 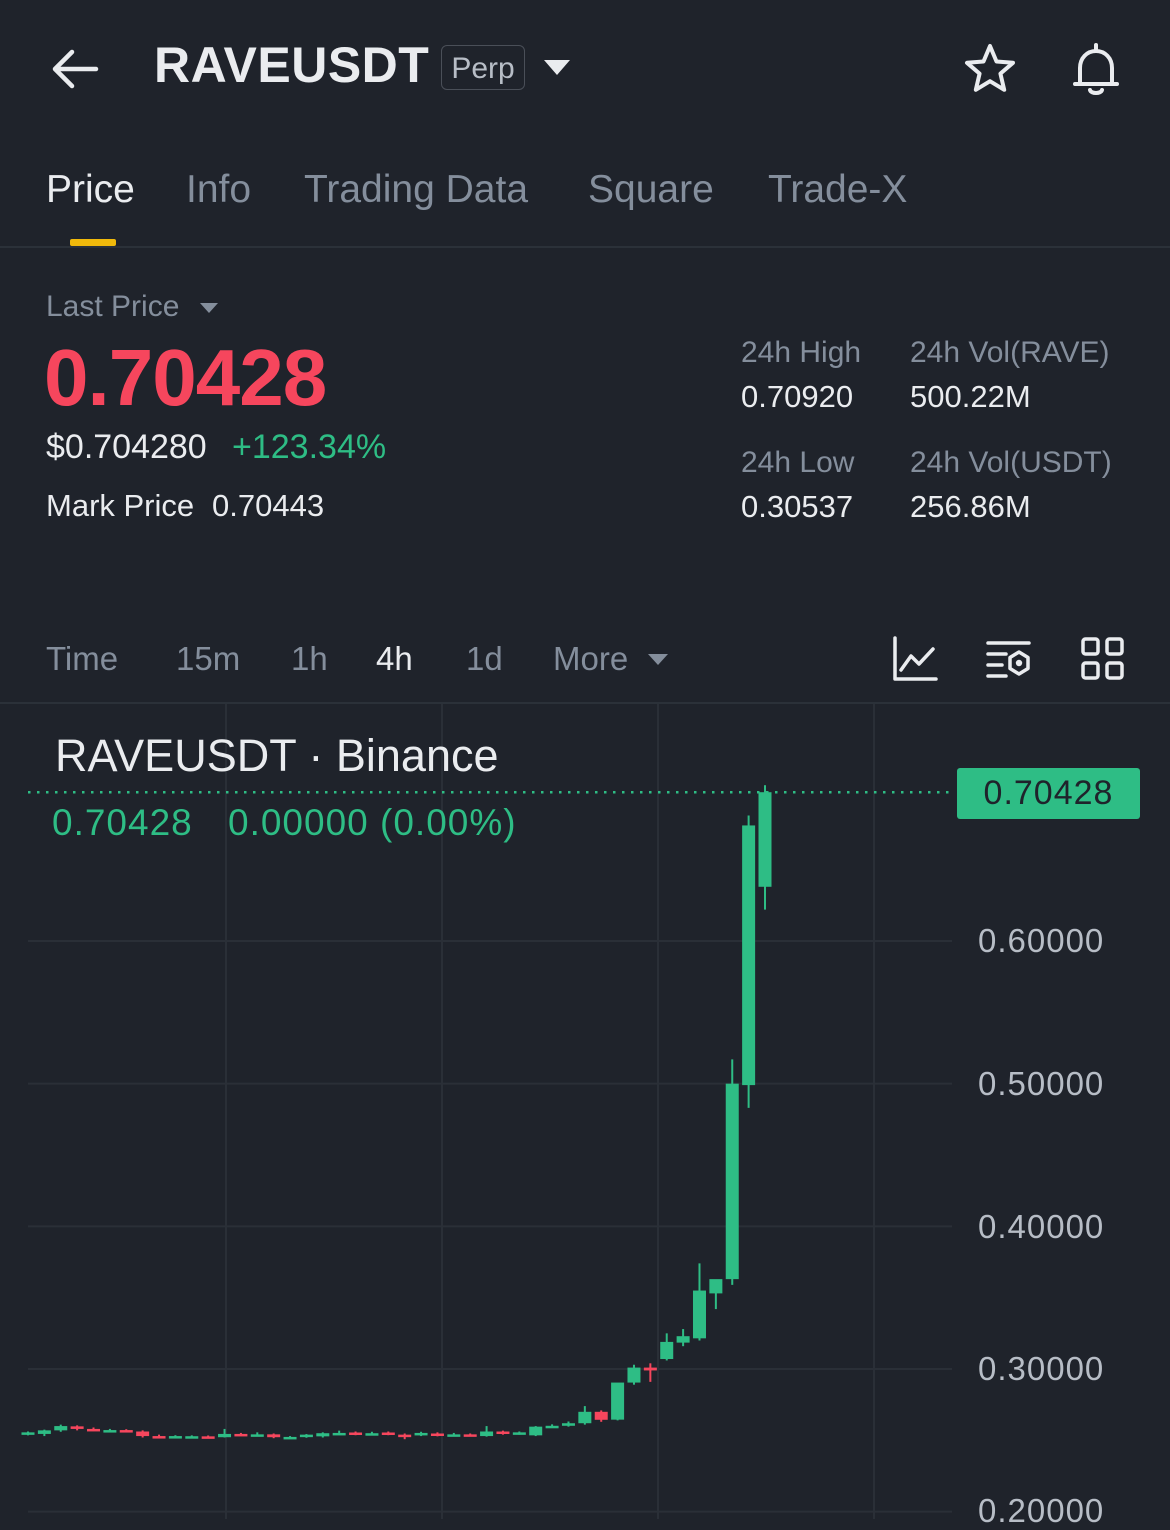 I want to click on high-24h-value: 0.70920, so click(x=797, y=396).